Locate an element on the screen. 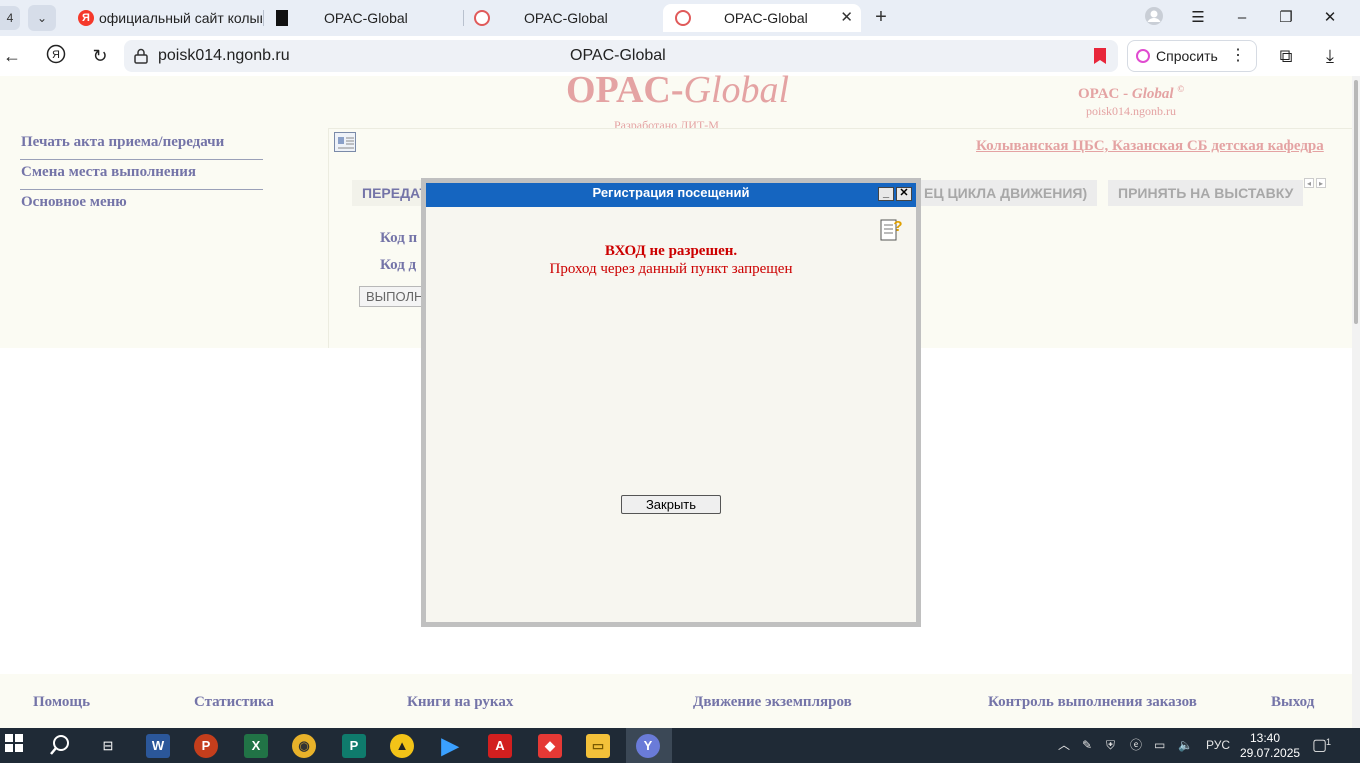 This screenshot has width=1360, height=771. defender-icon: ⛨ is located at coordinates (1110, 745).